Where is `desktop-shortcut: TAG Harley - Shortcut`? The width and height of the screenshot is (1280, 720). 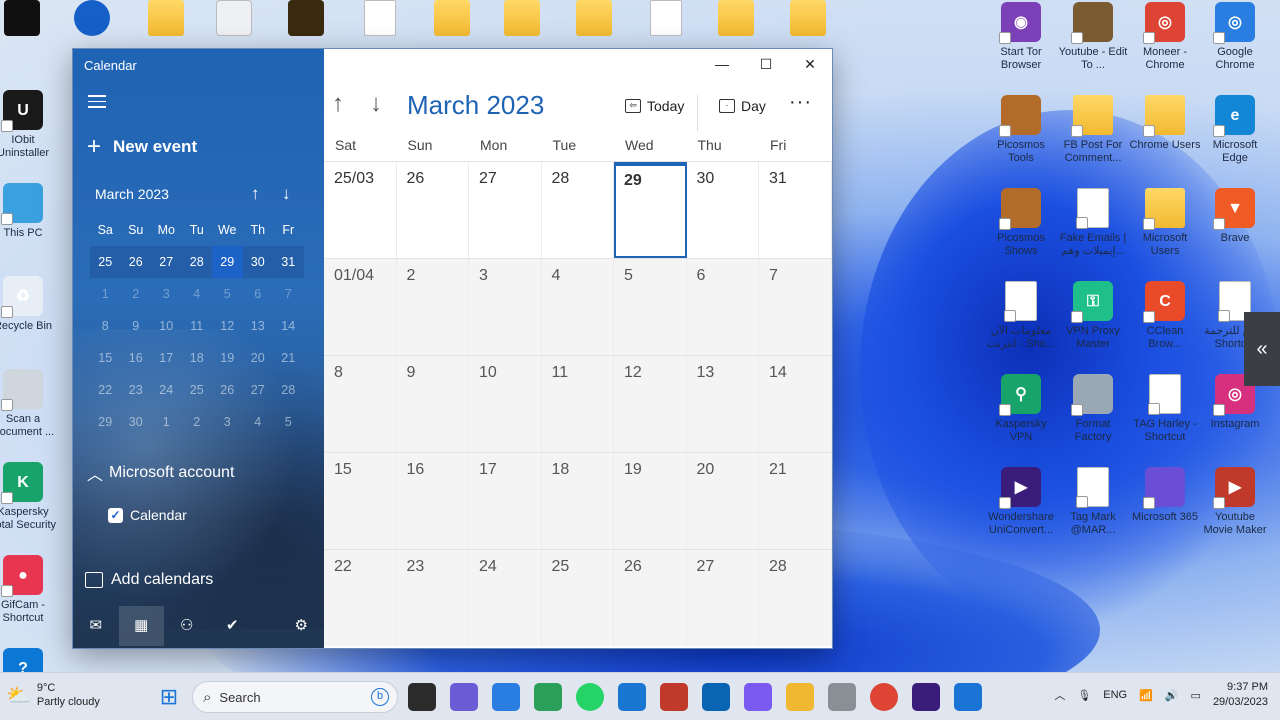
desktop-shortcut: TAG Harley - Shortcut is located at coordinates (1165, 409).